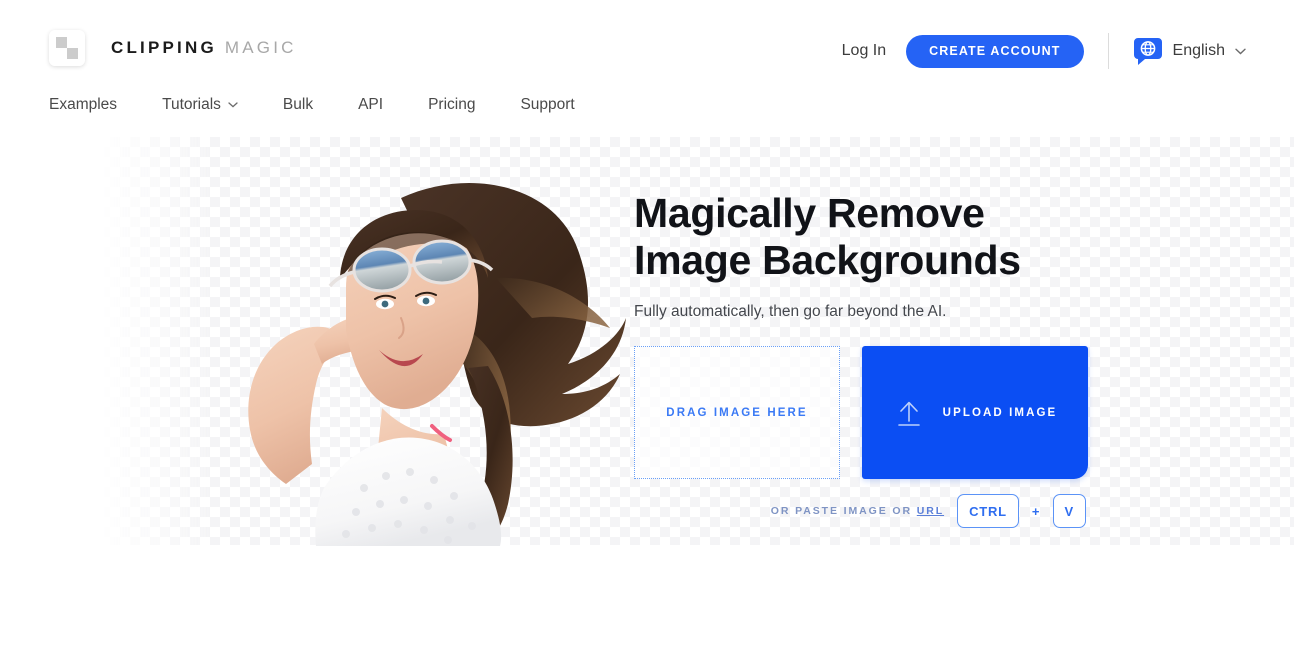  I want to click on nav-label-bulk: Bulk, so click(298, 104).